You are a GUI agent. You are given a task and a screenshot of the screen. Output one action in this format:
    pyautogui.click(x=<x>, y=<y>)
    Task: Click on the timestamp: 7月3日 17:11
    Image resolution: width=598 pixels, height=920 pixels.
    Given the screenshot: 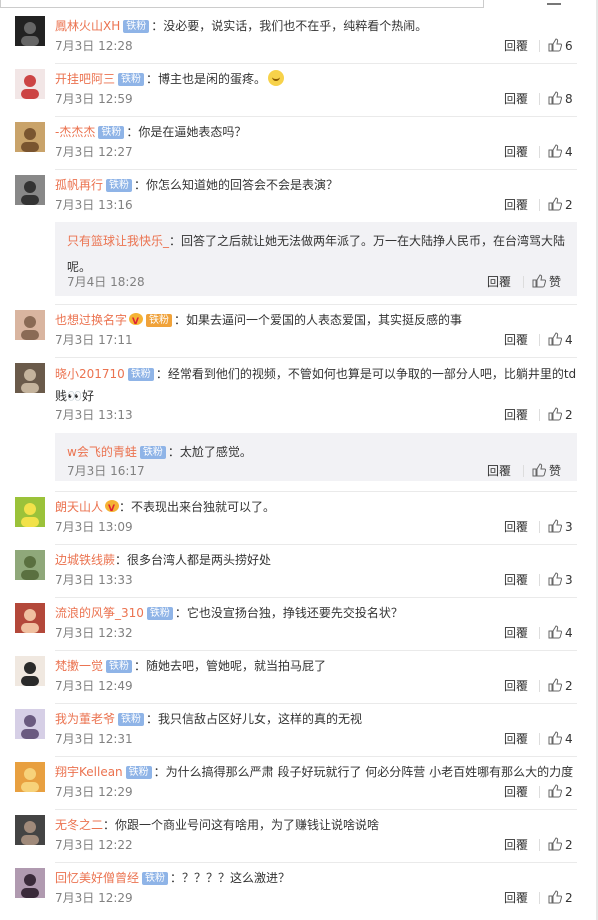 What is the action you would take?
    pyautogui.click(x=94, y=340)
    